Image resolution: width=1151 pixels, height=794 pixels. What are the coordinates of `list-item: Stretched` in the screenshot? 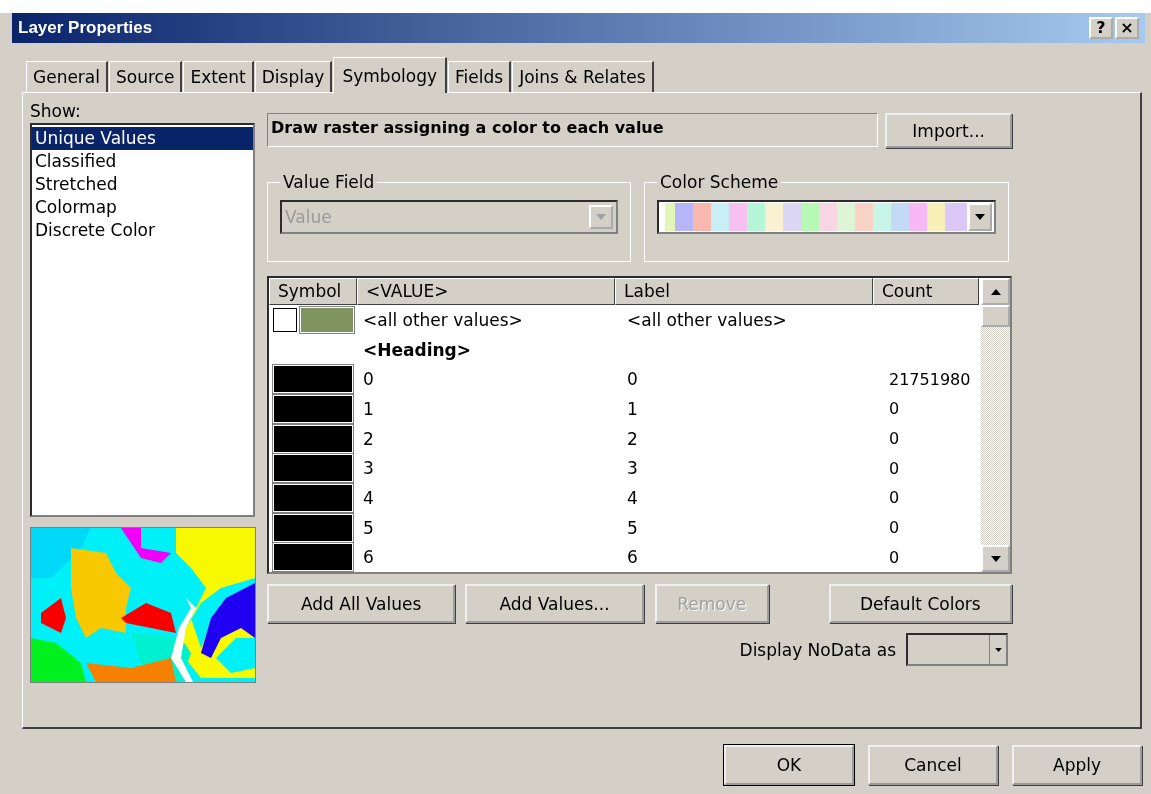 It's located at (142, 184).